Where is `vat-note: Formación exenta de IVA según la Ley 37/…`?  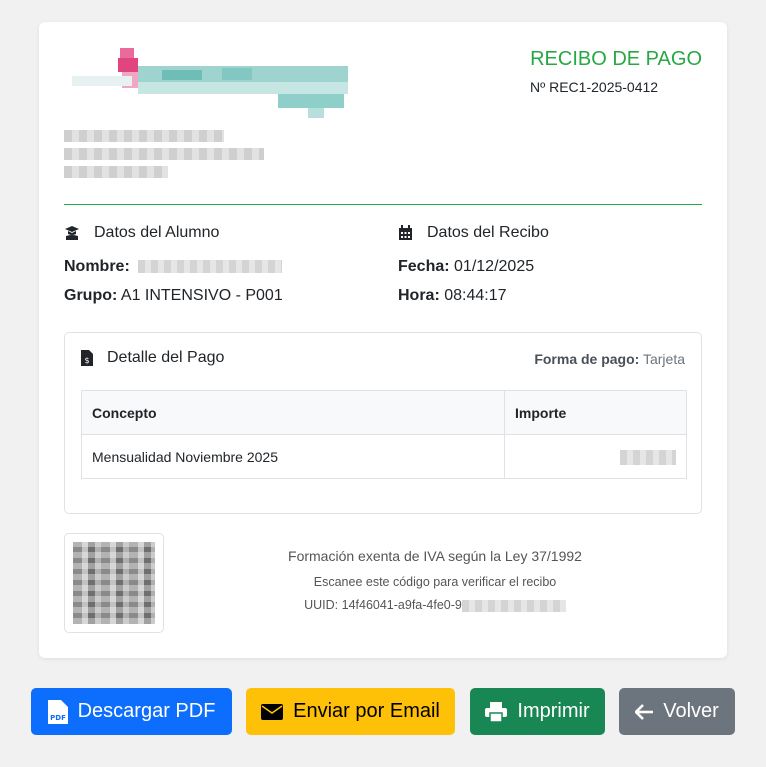 vat-note: Formación exenta de IVA según la Ley 37/… is located at coordinates (435, 556).